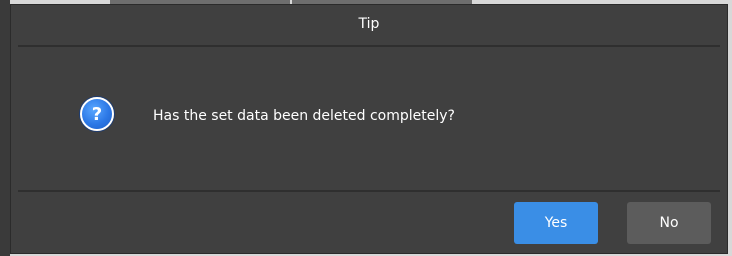 The width and height of the screenshot is (732, 256). Describe the element at coordinates (369, 191) in the screenshot. I see `footer-divider` at that location.